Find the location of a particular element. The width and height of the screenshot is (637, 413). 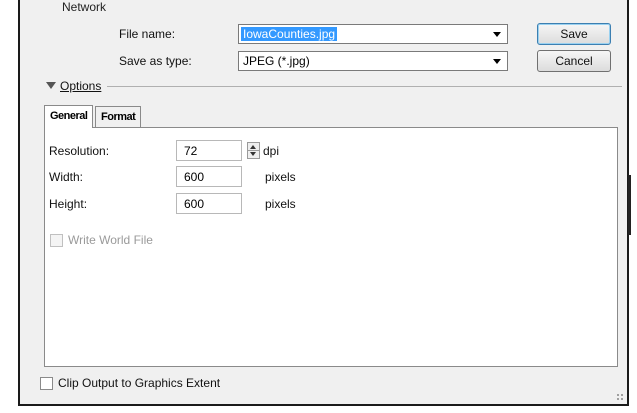

width-input: 600 is located at coordinates (209, 176).